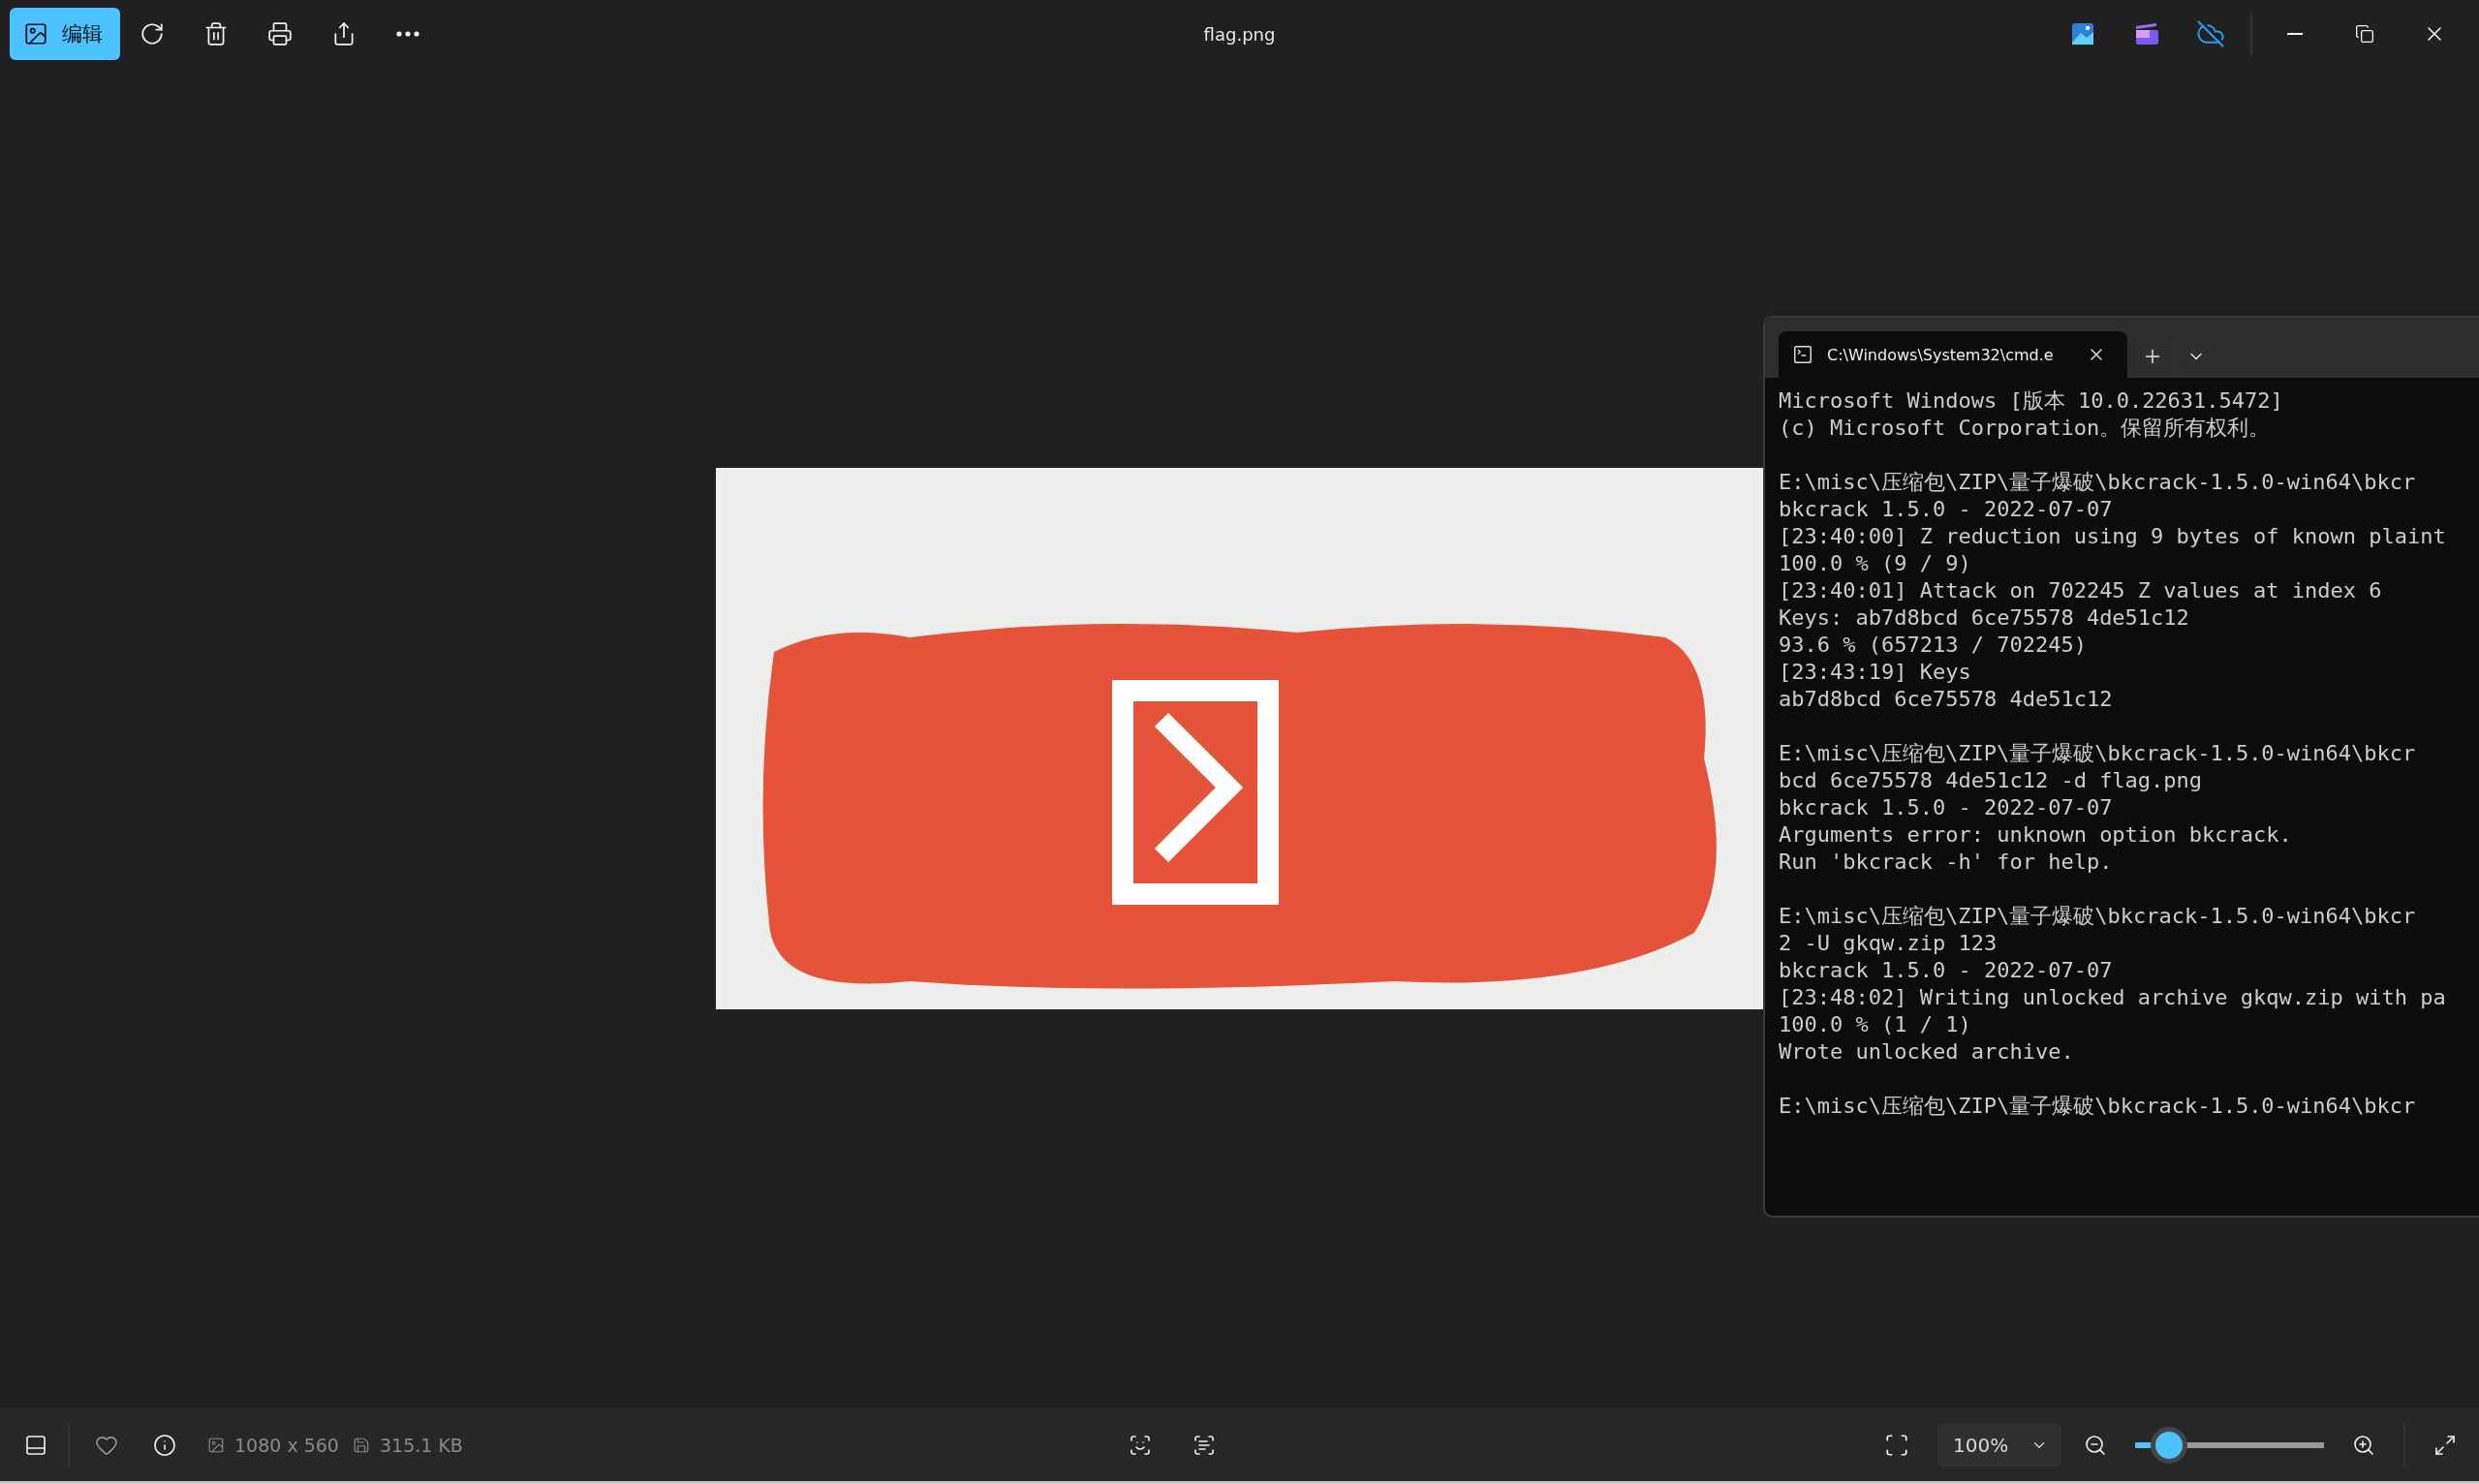 The image size is (2479, 1484). Describe the element at coordinates (286, 1445) in the screenshot. I see `image-dimensions: 1080 x 560` at that location.